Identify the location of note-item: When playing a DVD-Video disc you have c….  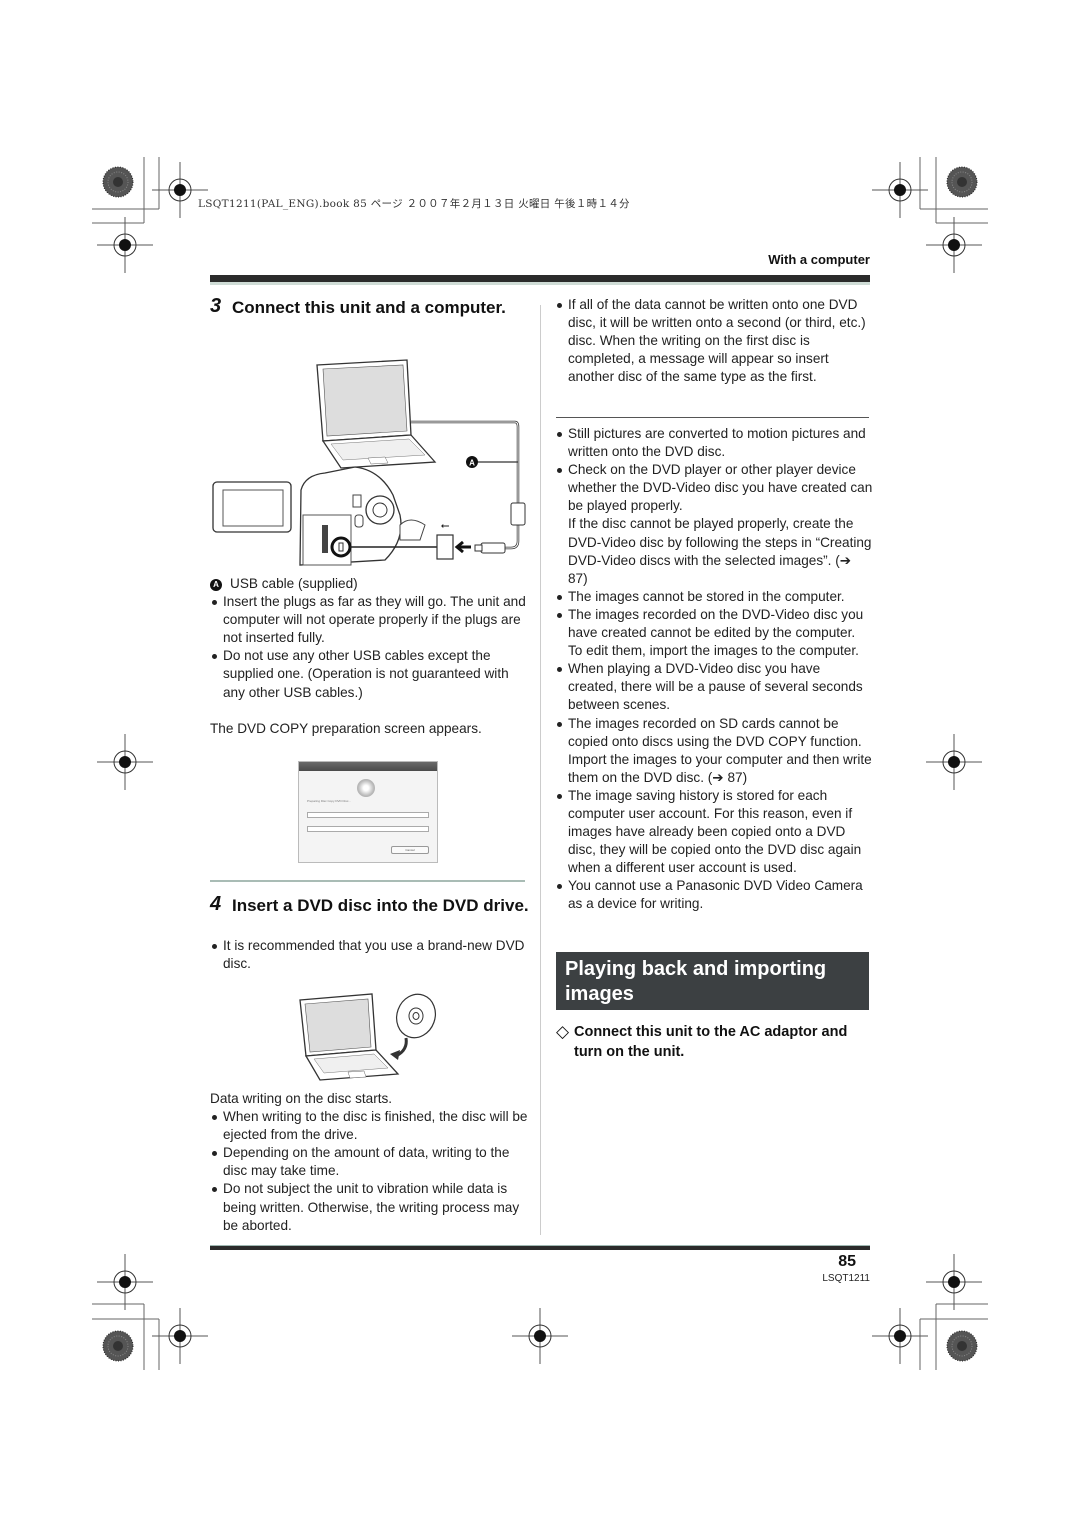
(714, 687).